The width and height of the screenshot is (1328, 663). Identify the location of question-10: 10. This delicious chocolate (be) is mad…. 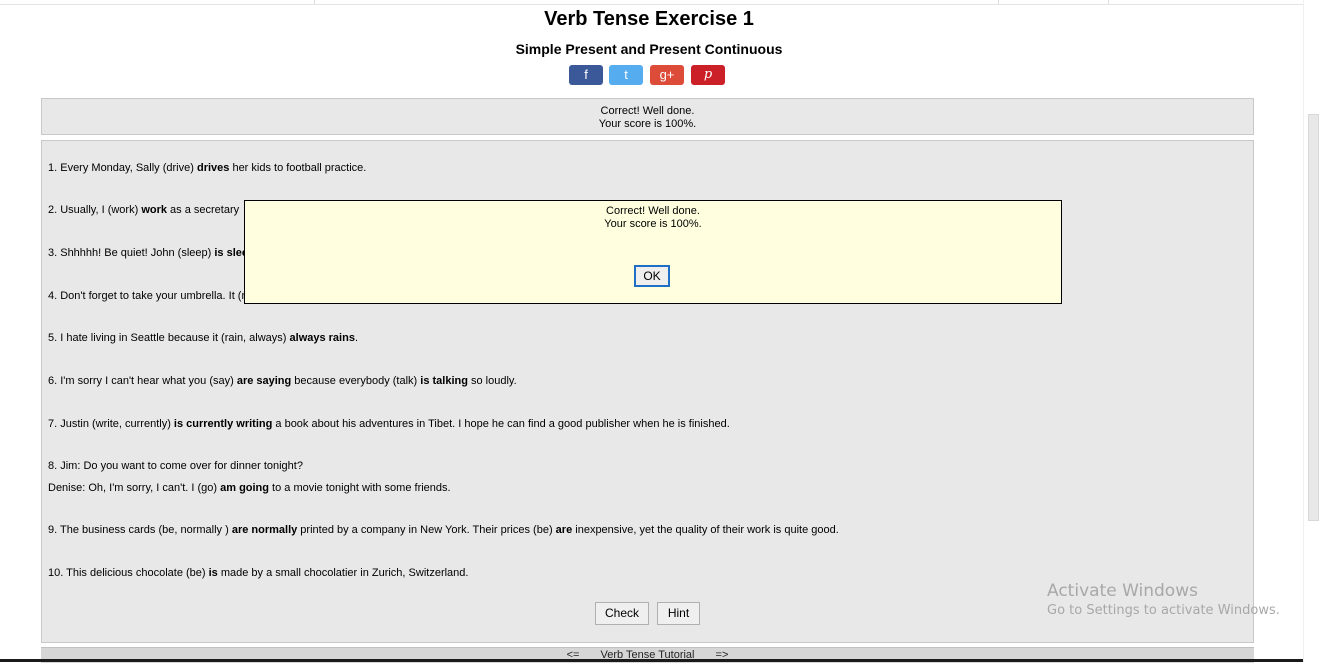
(258, 573).